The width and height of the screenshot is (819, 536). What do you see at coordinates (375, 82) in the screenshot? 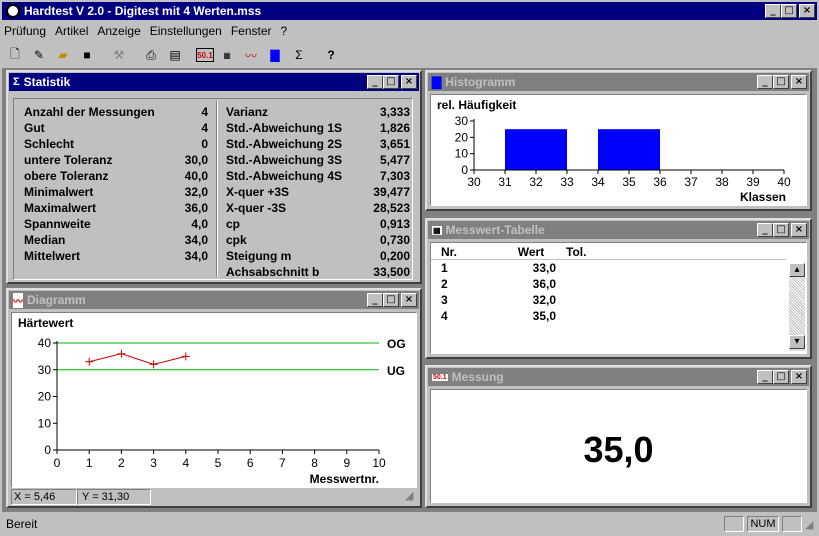
I see `statistik-minimize-button: _` at bounding box center [375, 82].